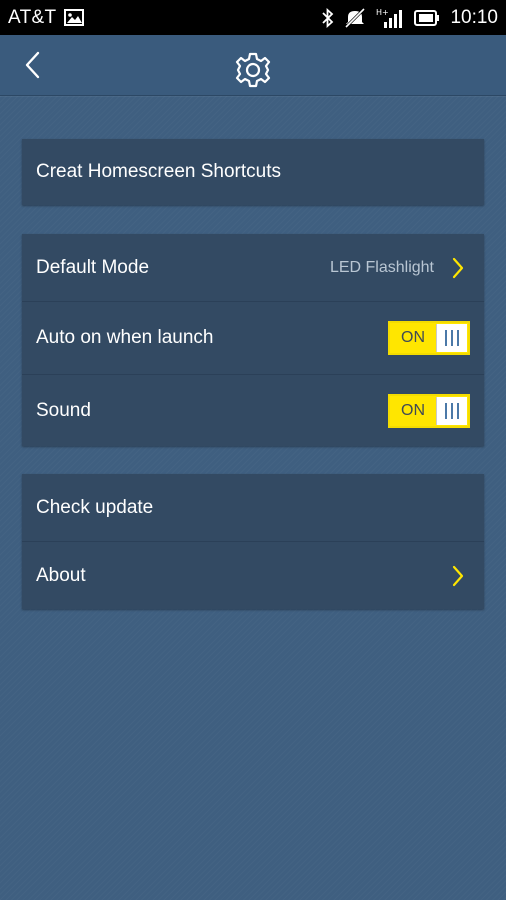 This screenshot has height=900, width=506. I want to click on create-shortcuts-label: Creat Homescreen Shortcuts, so click(158, 171).